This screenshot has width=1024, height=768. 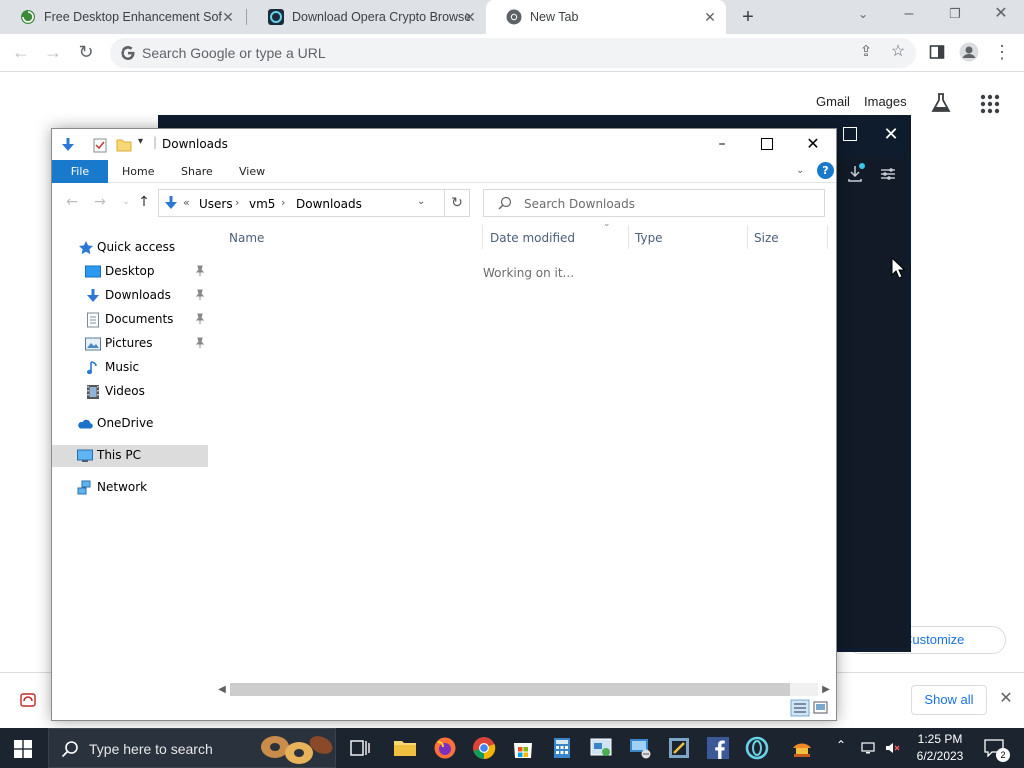 What do you see at coordinates (892, 748) in the screenshot?
I see `volume-muted-icon` at bounding box center [892, 748].